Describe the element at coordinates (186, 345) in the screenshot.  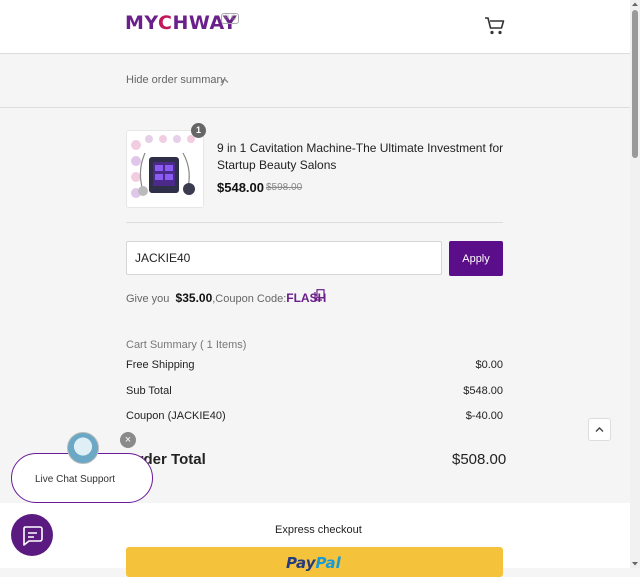
I see `cart-summary-title: Cart Summary ( 1 Items)` at that location.